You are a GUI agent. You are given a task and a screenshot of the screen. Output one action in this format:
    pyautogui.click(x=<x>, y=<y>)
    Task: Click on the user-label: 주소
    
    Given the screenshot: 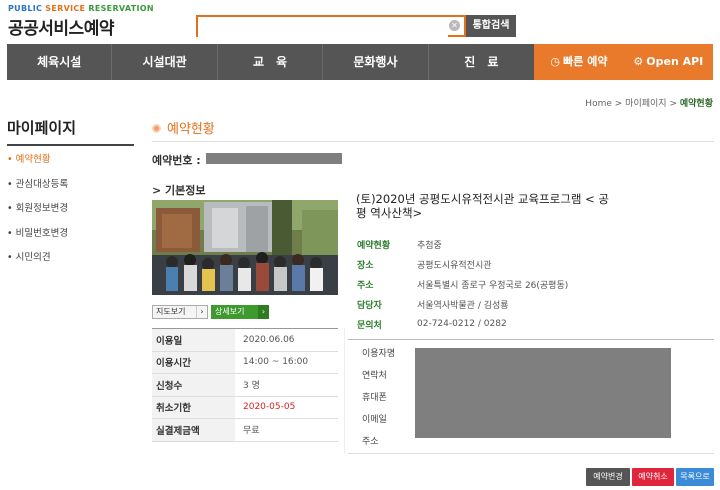 What is the action you would take?
    pyautogui.click(x=370, y=442)
    